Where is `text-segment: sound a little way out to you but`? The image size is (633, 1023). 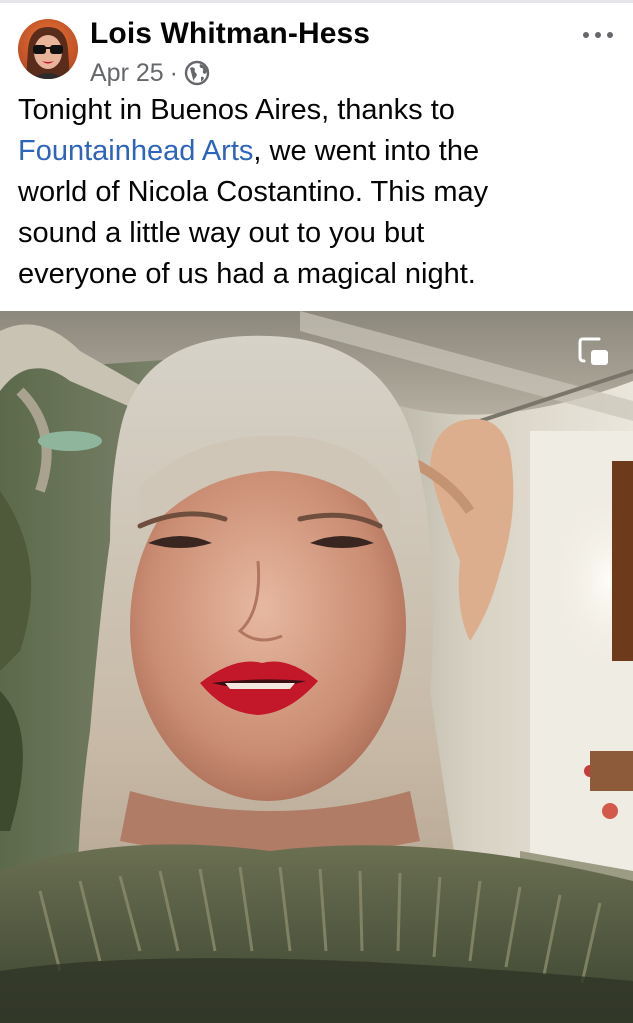
text-segment: sound a little way out to you but is located at coordinates (221, 233).